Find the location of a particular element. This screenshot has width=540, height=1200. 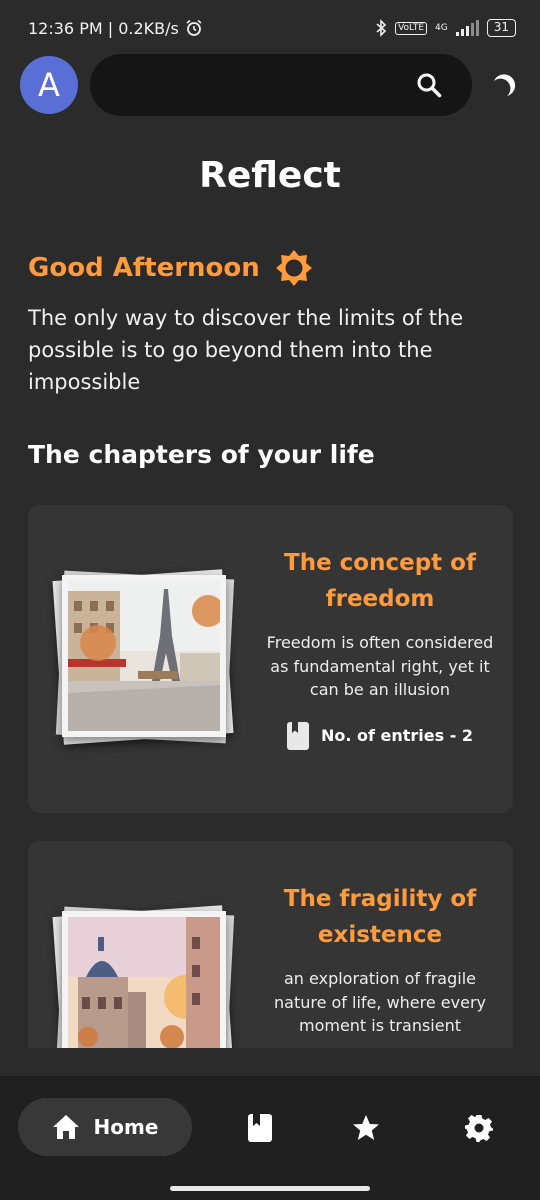

nav-home-button: Home is located at coordinates (105, 1127).